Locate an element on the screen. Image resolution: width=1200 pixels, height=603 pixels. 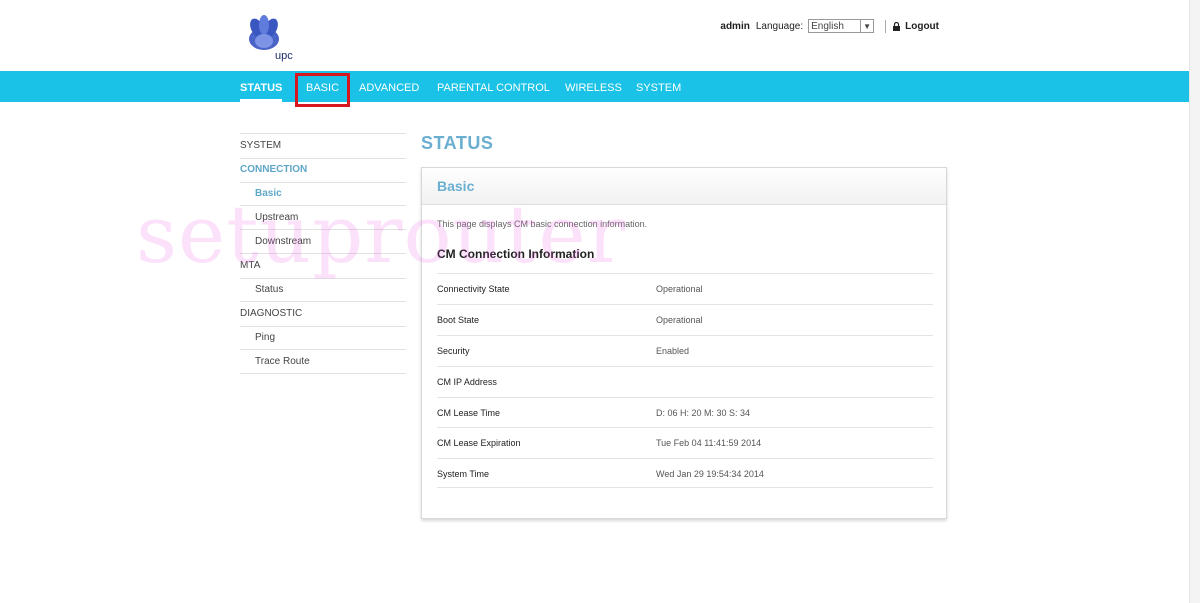
row-value: Tue Feb 04 11:41:59 2014 is located at coordinates (709, 443).